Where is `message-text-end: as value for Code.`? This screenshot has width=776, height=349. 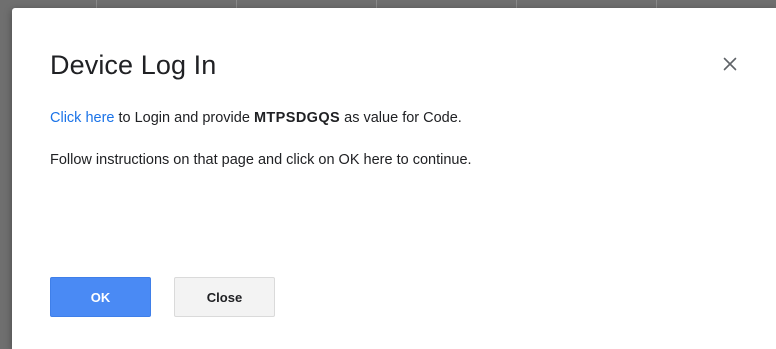 message-text-end: as value for Code. is located at coordinates (401, 118).